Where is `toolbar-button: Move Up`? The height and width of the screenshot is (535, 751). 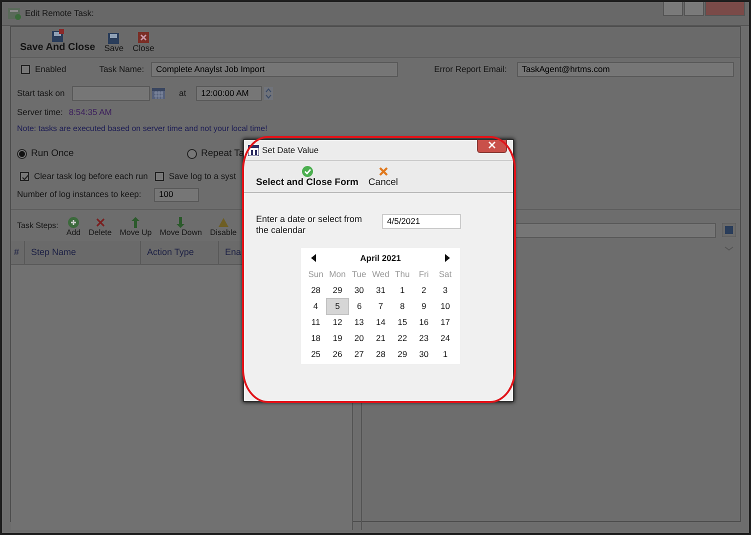 toolbar-button: Move Up is located at coordinates (136, 227).